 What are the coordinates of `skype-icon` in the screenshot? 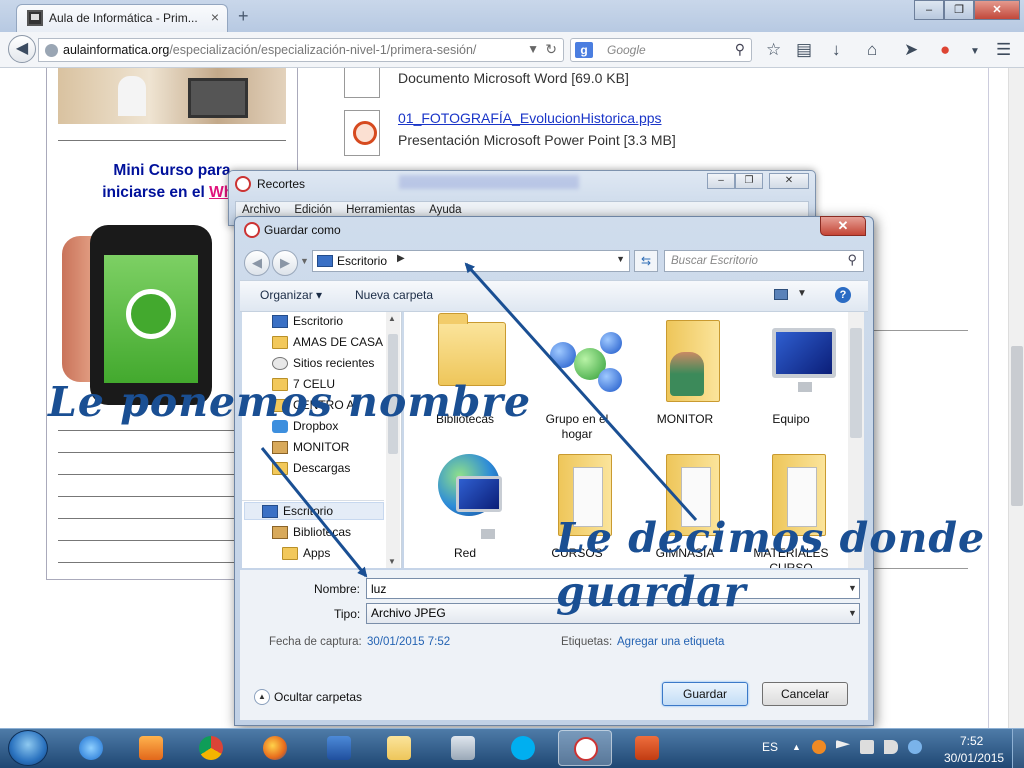 It's located at (523, 748).